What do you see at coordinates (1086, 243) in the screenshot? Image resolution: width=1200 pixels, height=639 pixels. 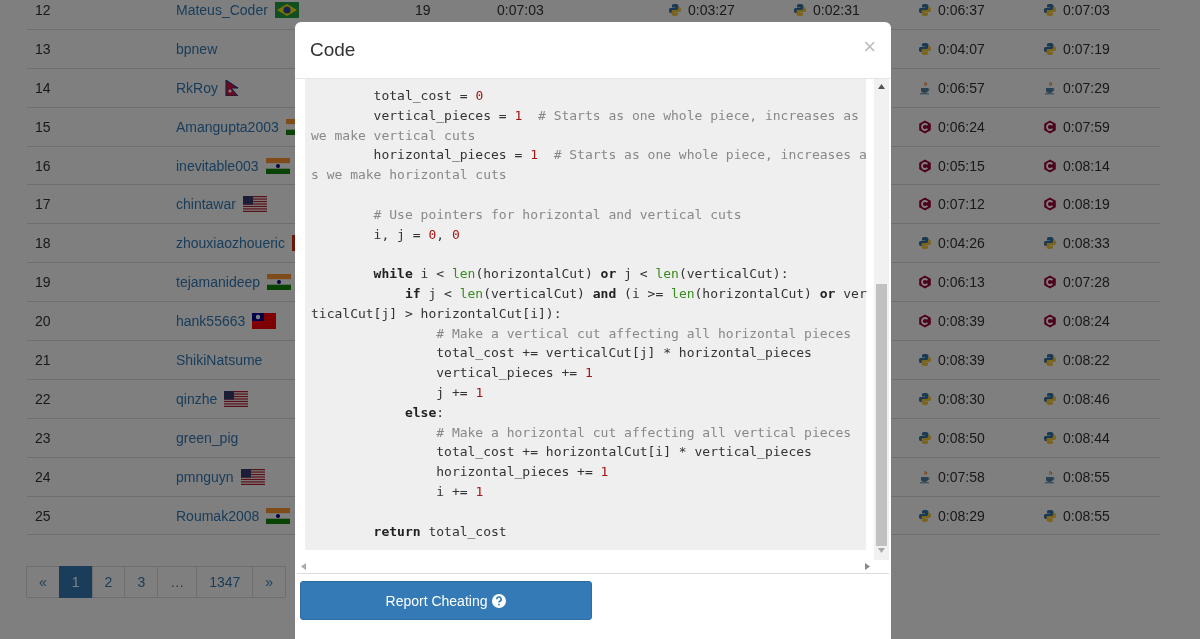 I see `solve-time: 0:08:33` at bounding box center [1086, 243].